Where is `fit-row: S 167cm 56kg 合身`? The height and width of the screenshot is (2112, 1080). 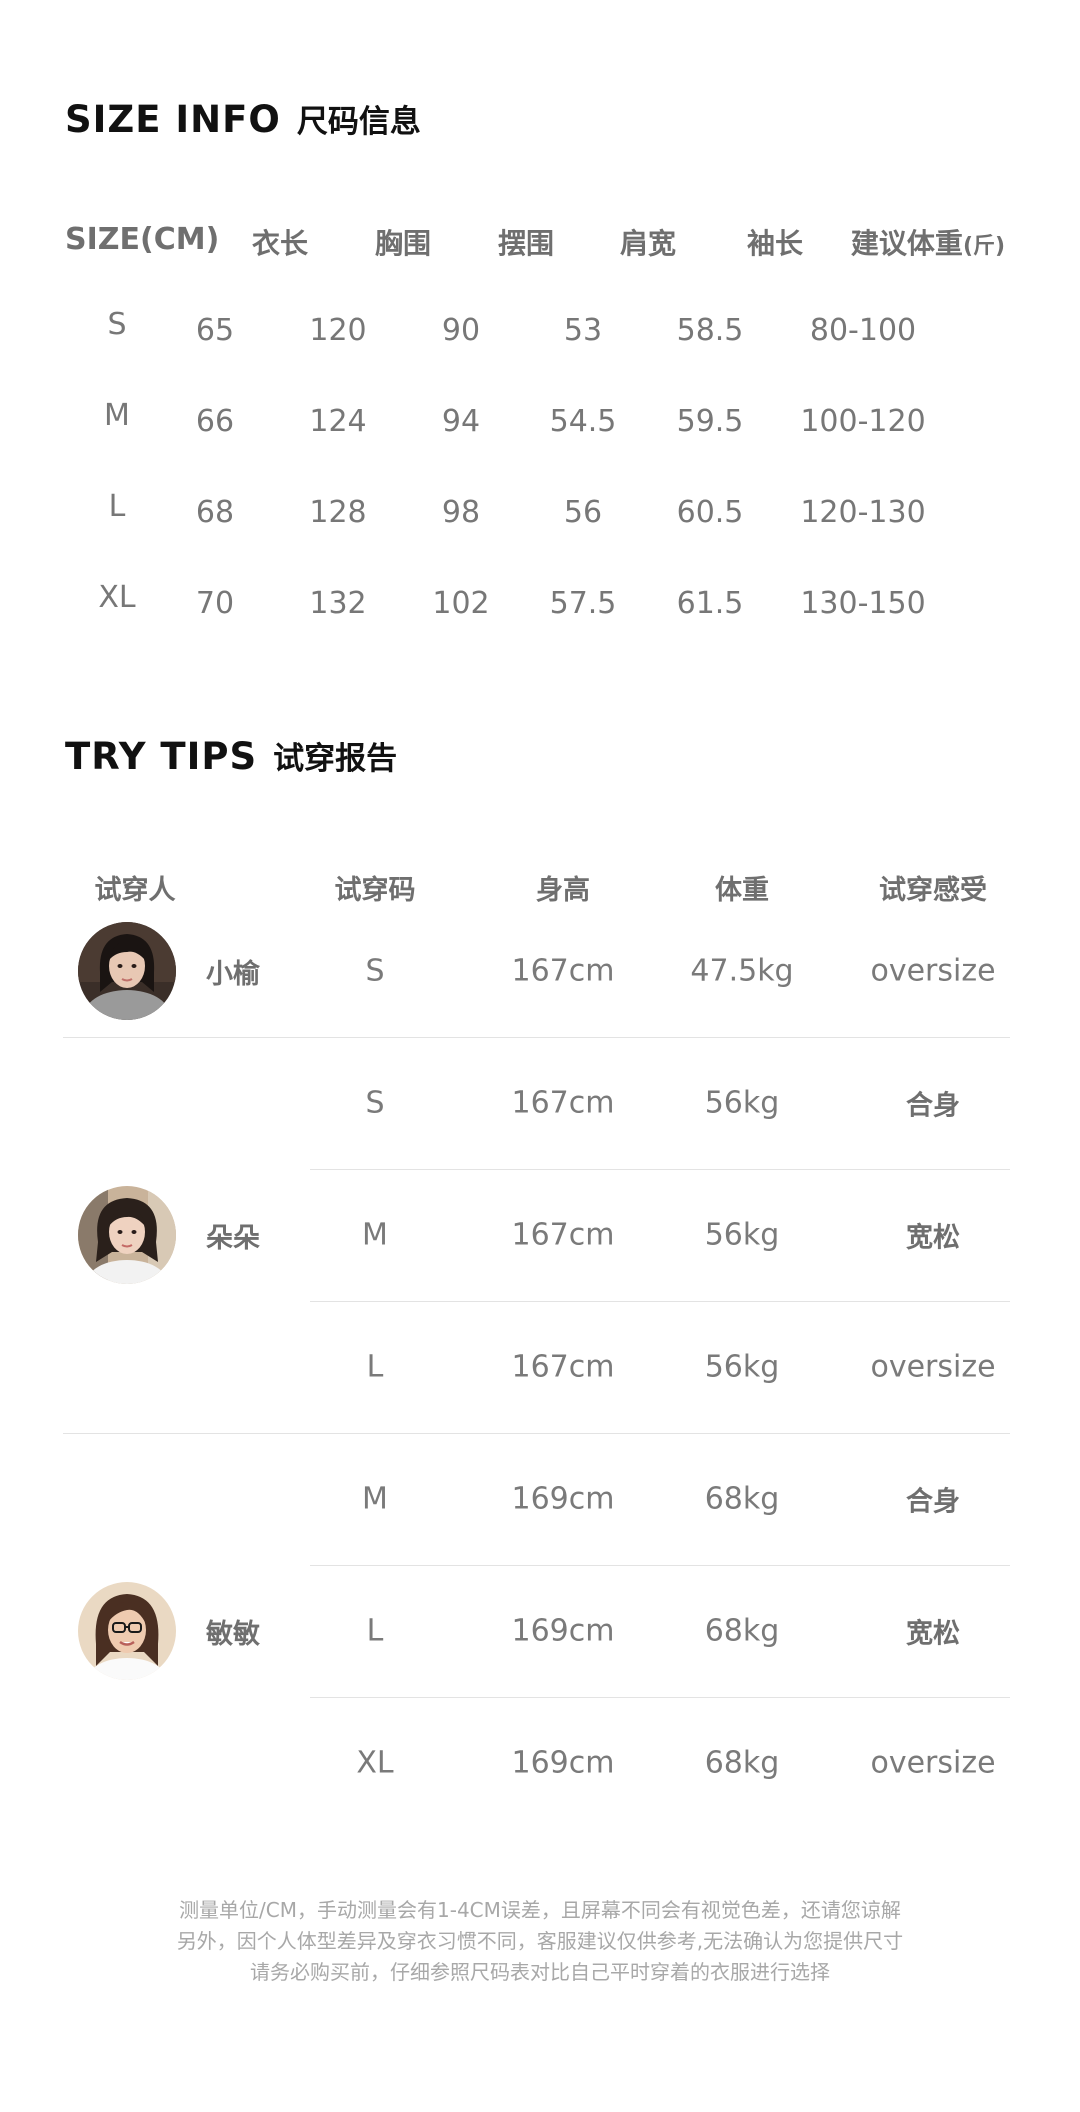
fit-row: S 167cm 56kg 合身 is located at coordinates (540, 1103).